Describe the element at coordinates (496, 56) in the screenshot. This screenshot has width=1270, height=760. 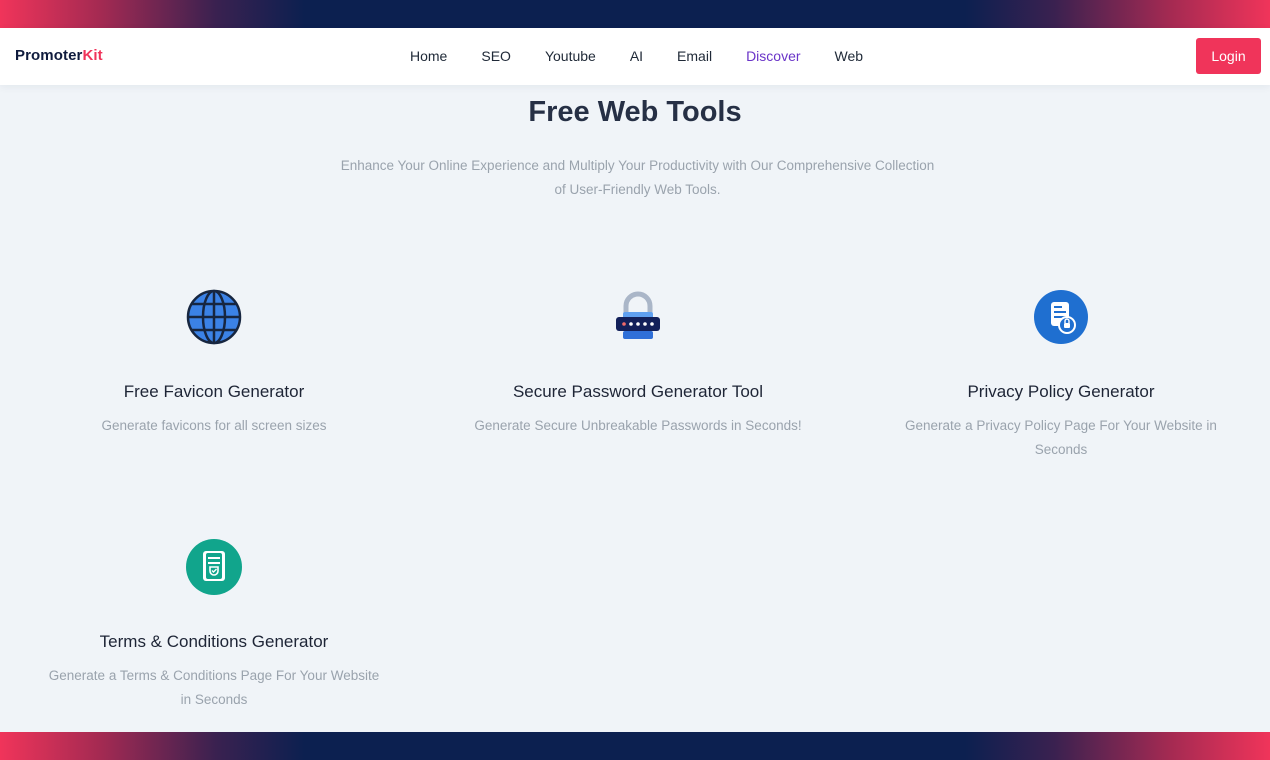
I see `nav-link-seo: SEO` at that location.